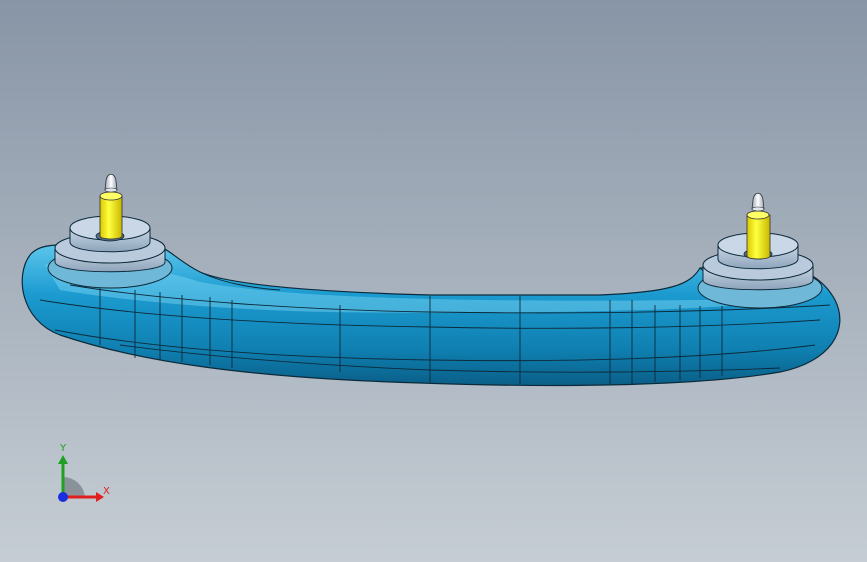  I want to click on y-axis-arrowhead, so click(63, 459).